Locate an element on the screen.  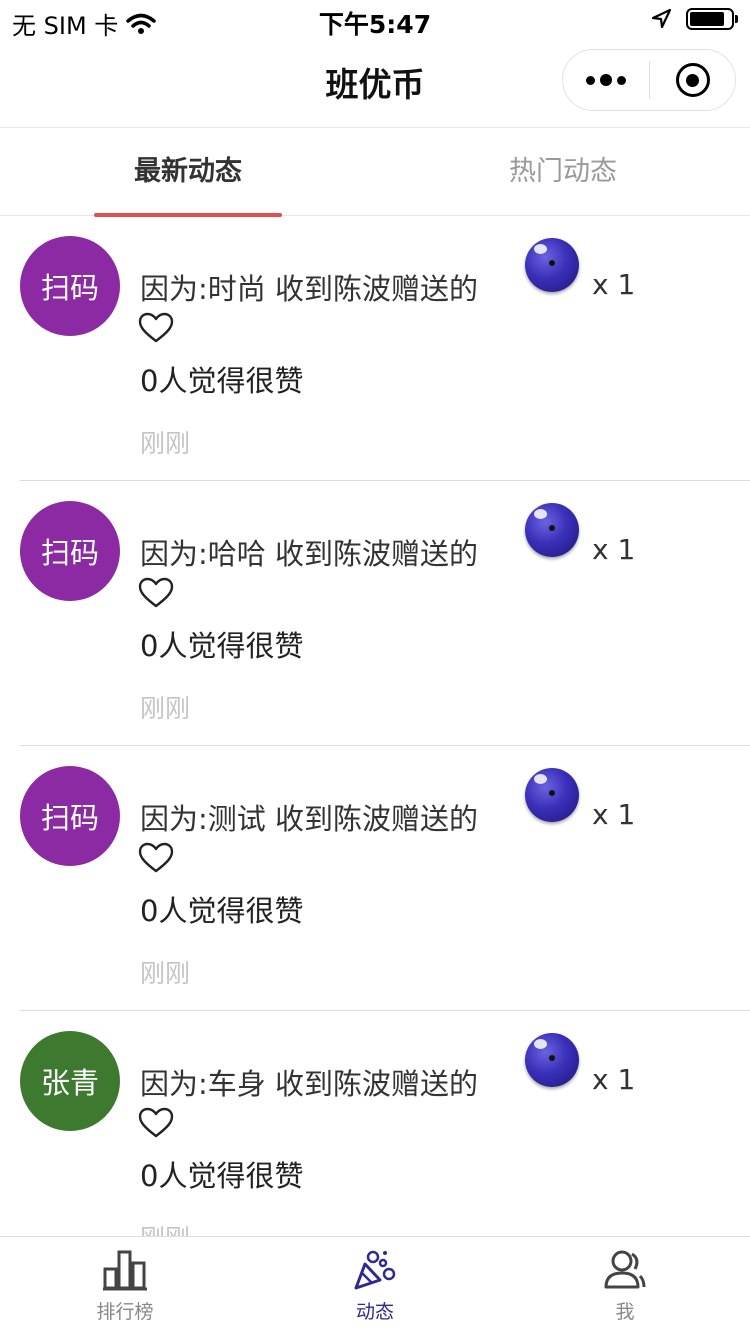
tabbar-item-me: 我 is located at coordinates (625, 1286).